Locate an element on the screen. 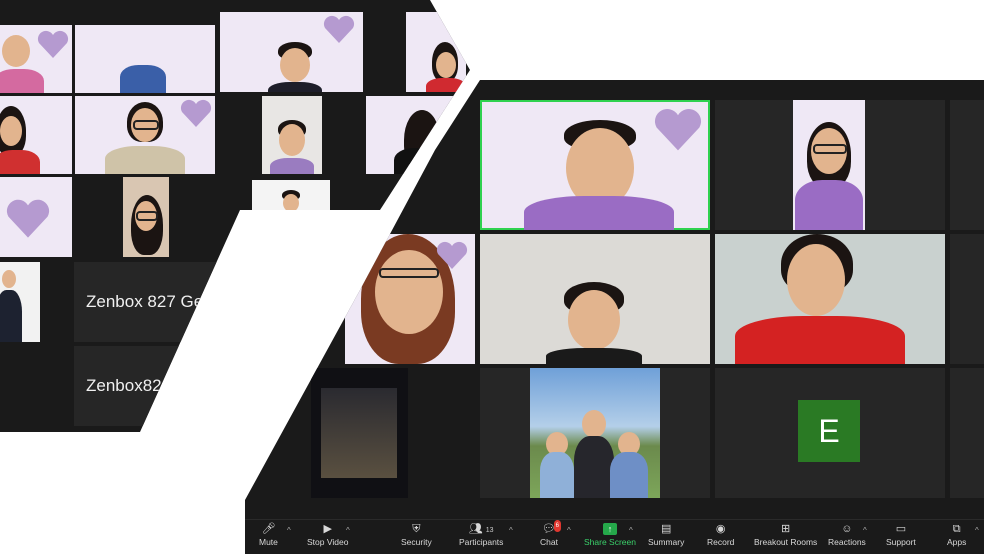 This screenshot has height=554, width=984. apps-options-caret: ^ is located at coordinates (977, 530).